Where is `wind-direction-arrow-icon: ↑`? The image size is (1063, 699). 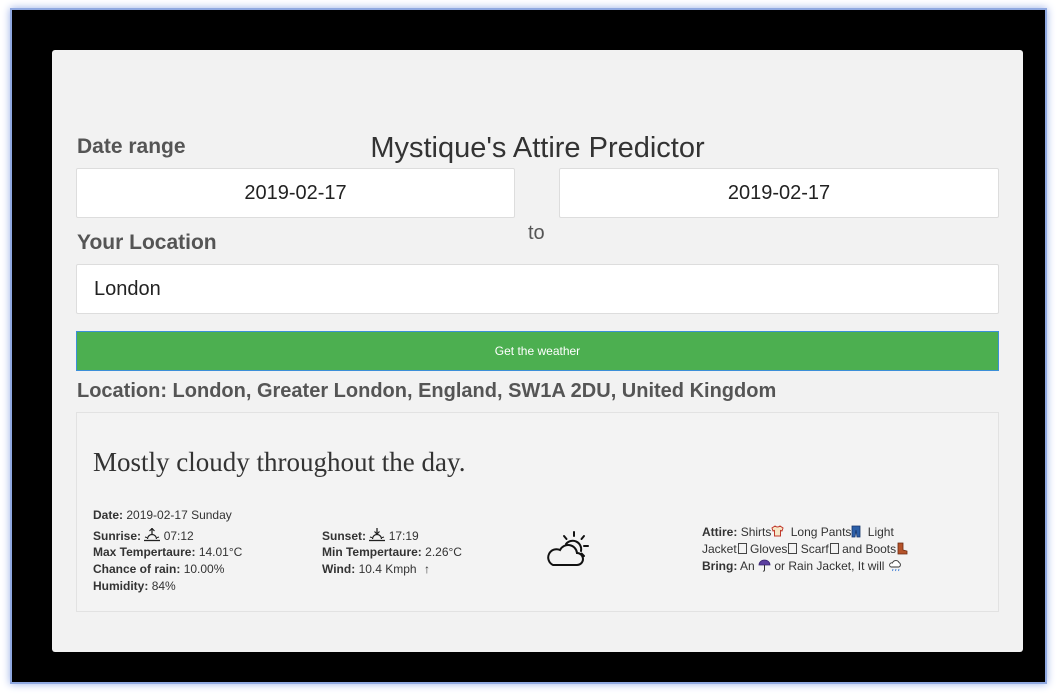 wind-direction-arrow-icon: ↑ is located at coordinates (426, 569).